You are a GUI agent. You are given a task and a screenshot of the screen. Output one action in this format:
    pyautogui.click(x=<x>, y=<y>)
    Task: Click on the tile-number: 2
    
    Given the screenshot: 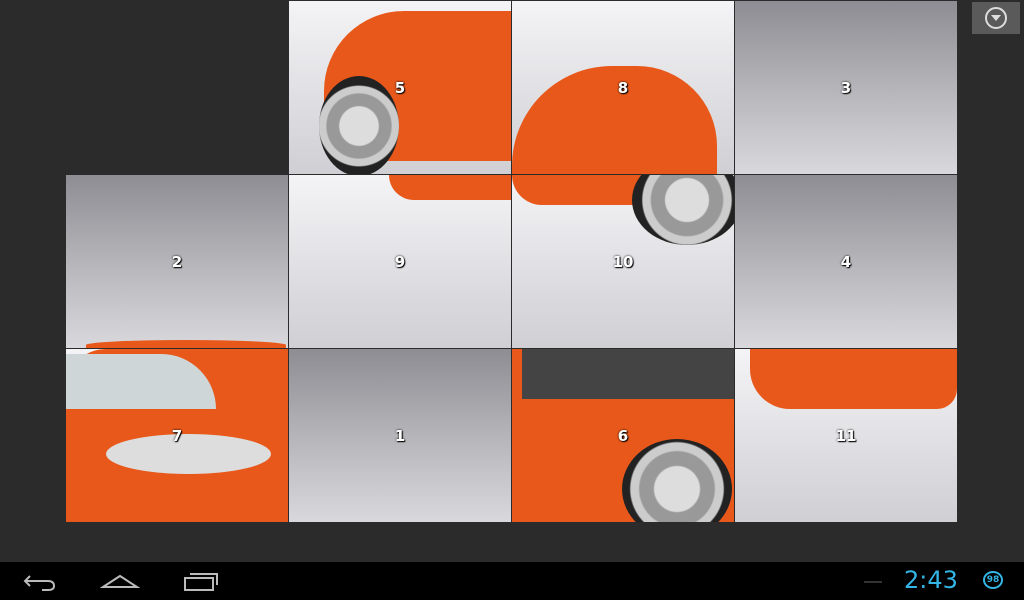 What is the action you would take?
    pyautogui.click(x=177, y=261)
    